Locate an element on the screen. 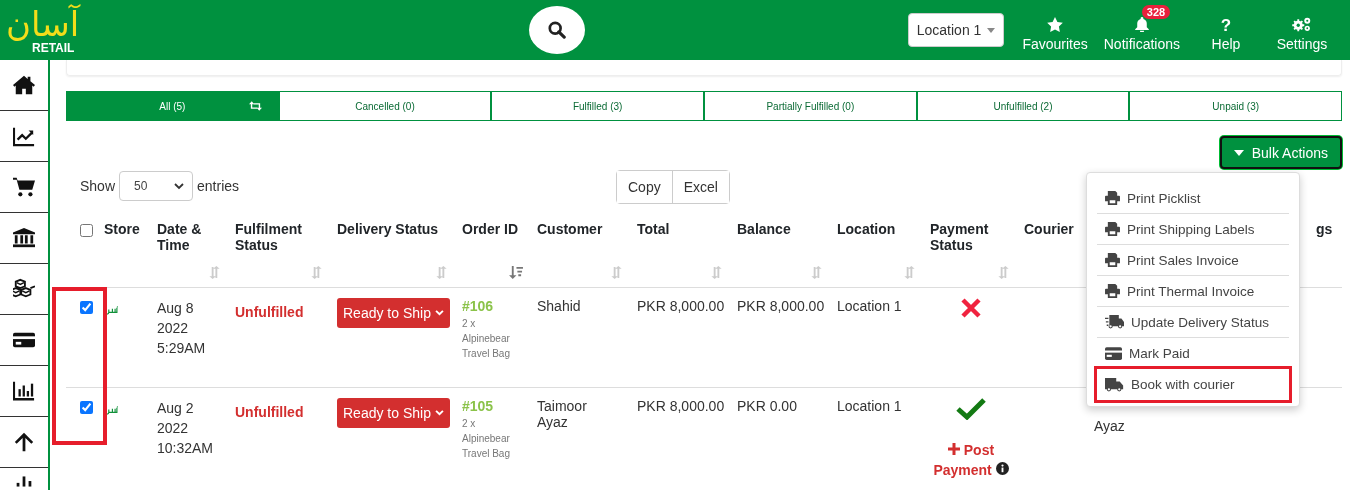 The width and height of the screenshot is (1350, 490). gears-icon is located at coordinates (1302, 24).